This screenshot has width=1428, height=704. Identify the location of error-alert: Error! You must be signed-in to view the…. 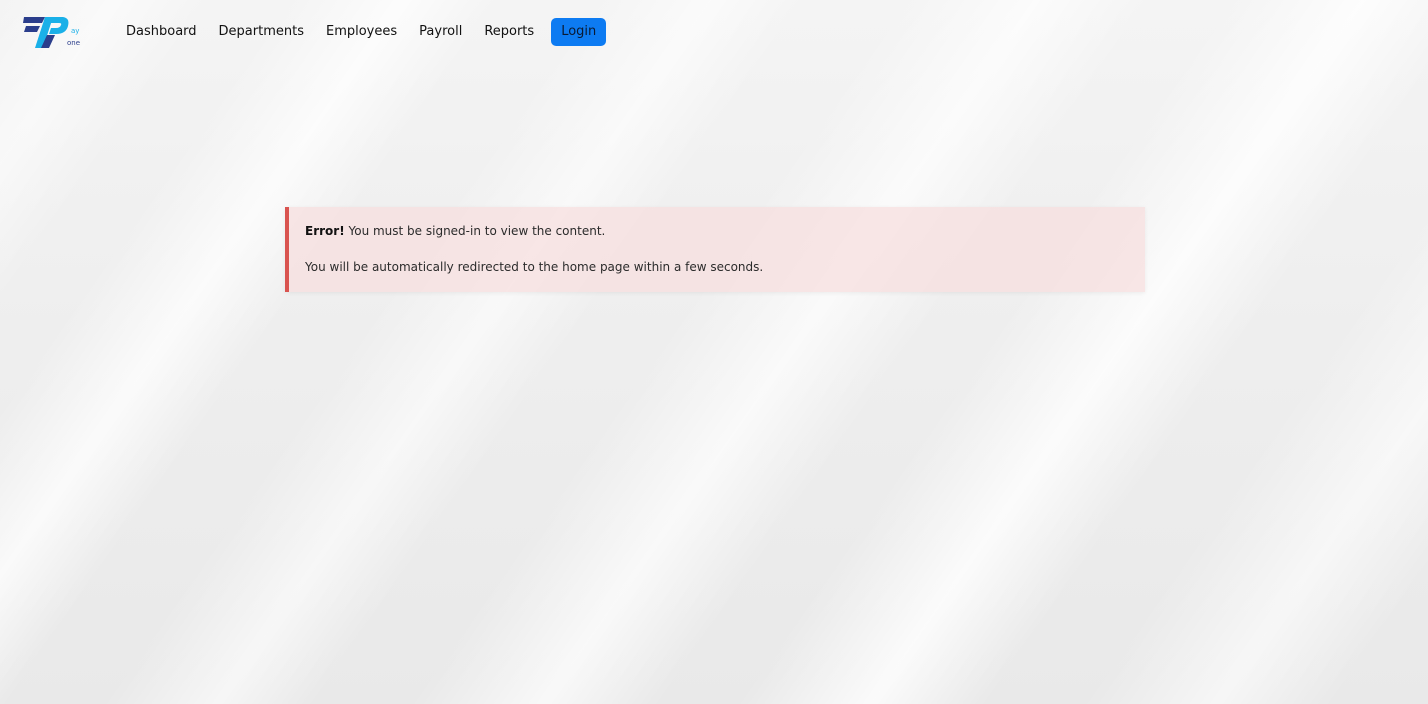
(715, 249).